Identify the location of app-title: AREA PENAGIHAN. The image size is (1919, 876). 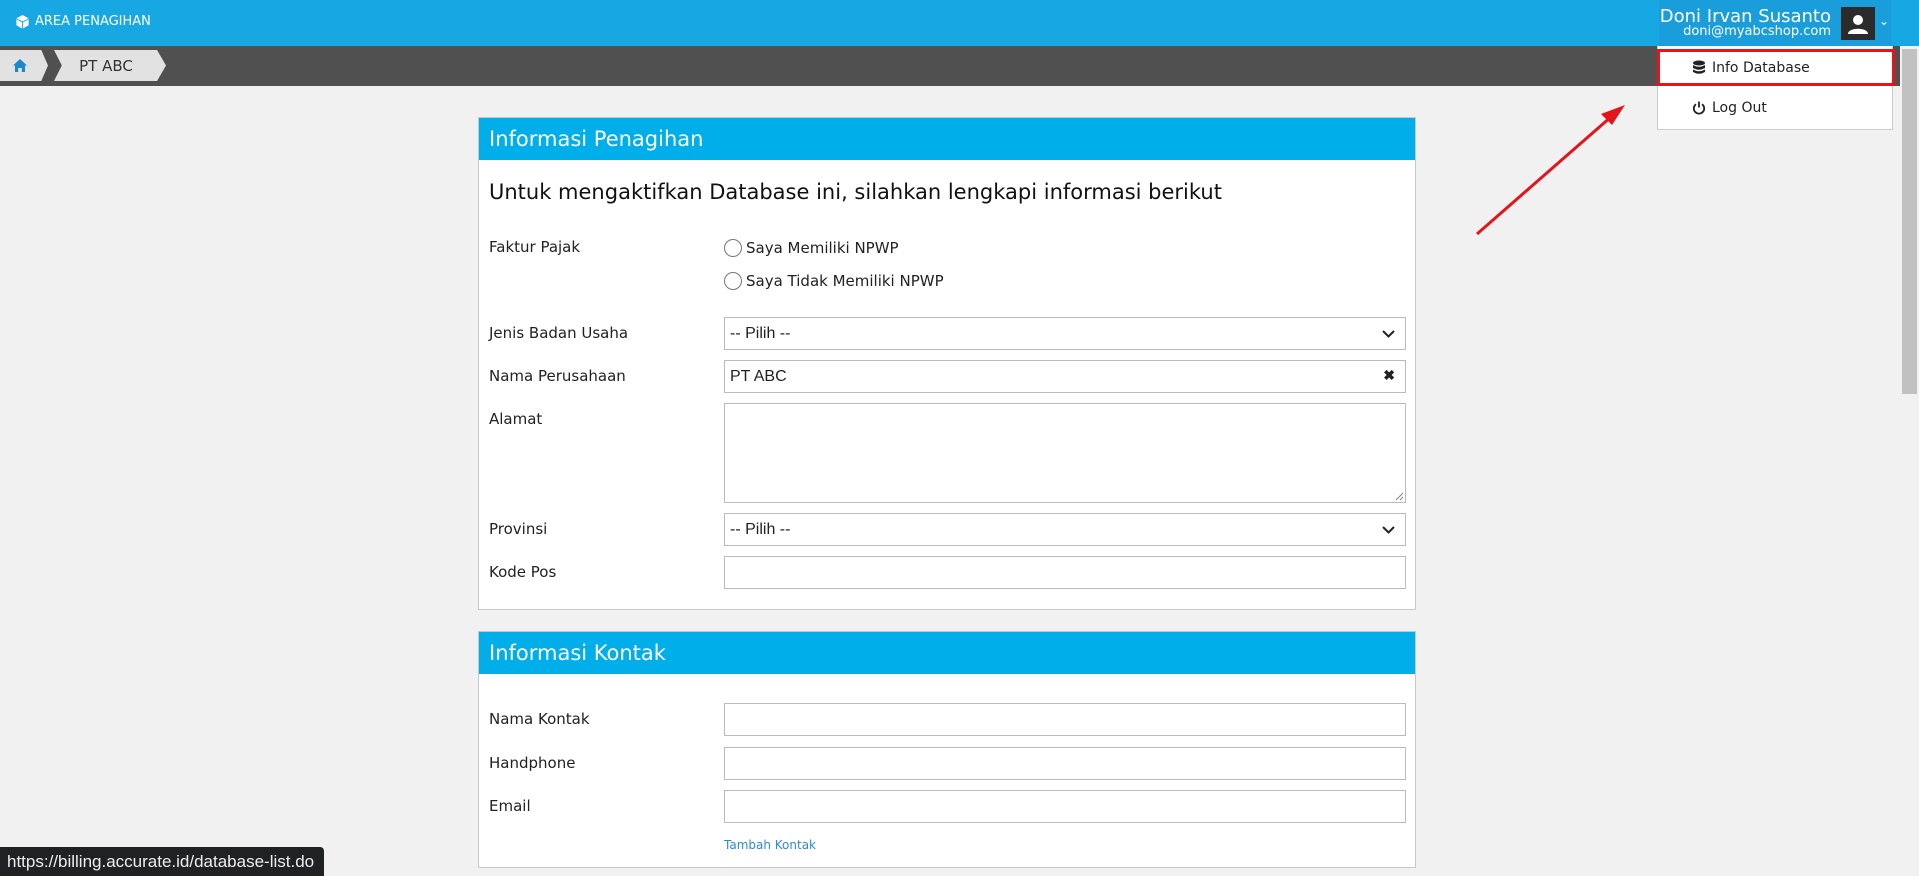
(93, 21).